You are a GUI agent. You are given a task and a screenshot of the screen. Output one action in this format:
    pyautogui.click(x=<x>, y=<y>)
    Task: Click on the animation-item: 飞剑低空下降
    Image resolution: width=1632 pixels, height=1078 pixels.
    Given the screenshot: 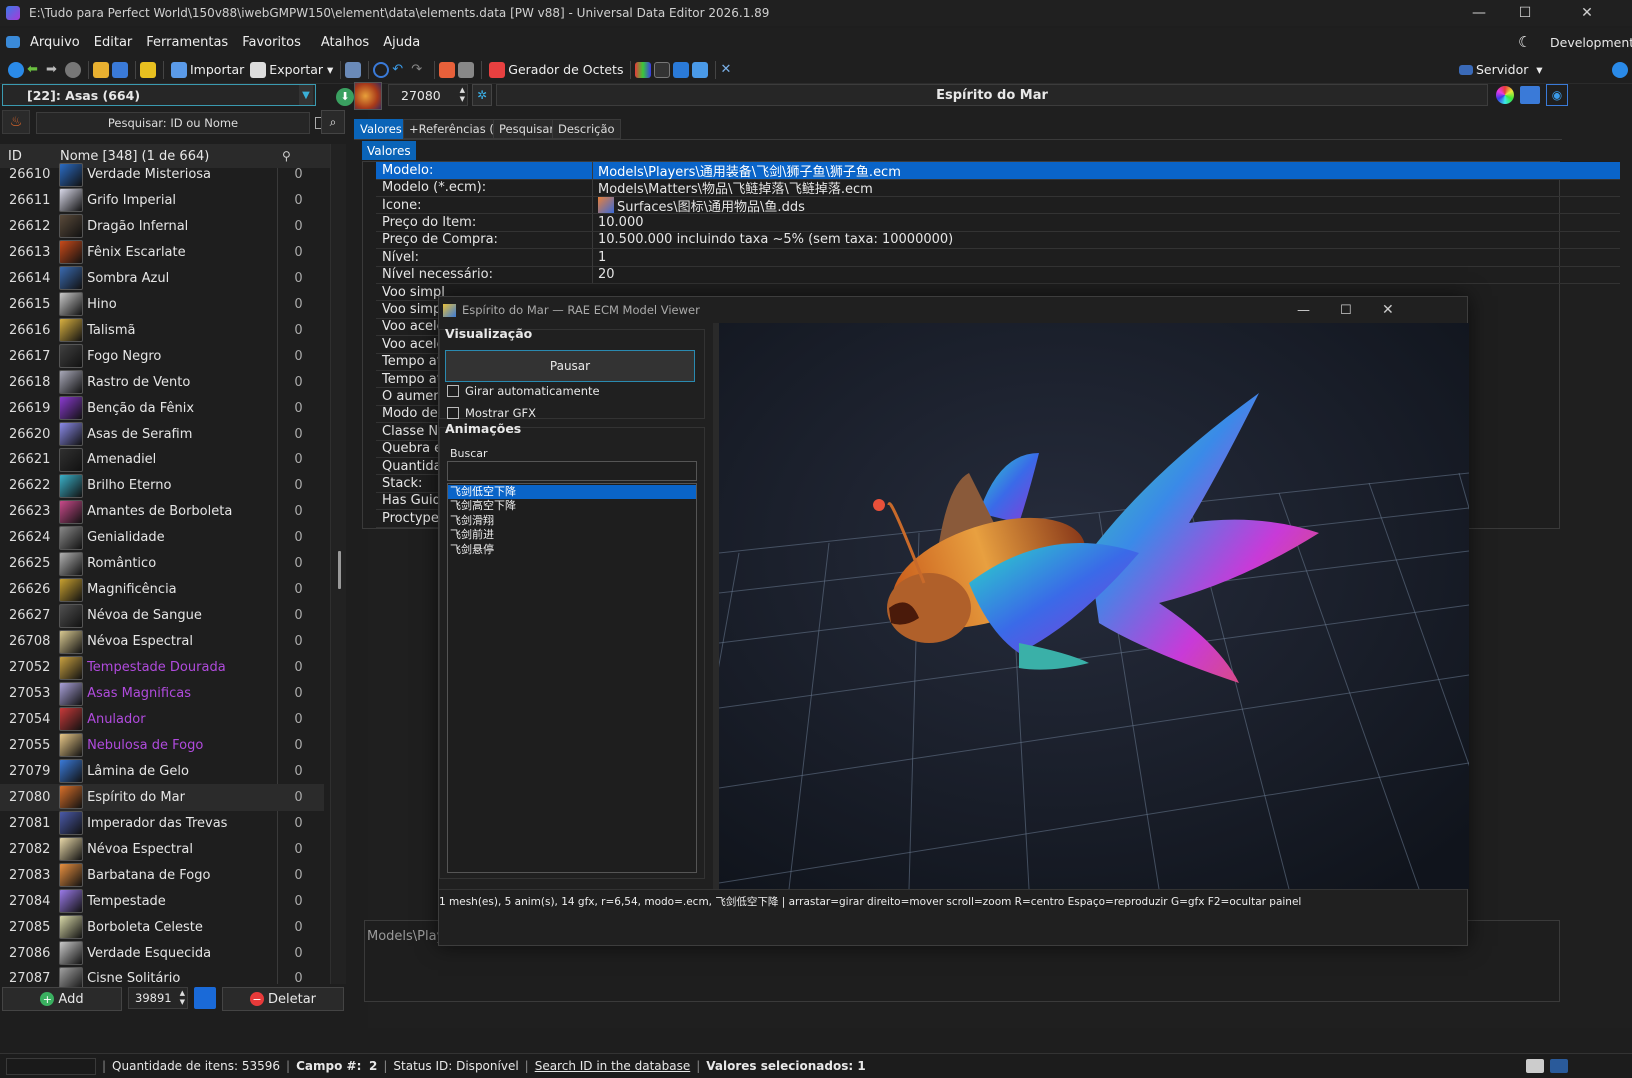 What is the action you would take?
    pyautogui.click(x=572, y=492)
    